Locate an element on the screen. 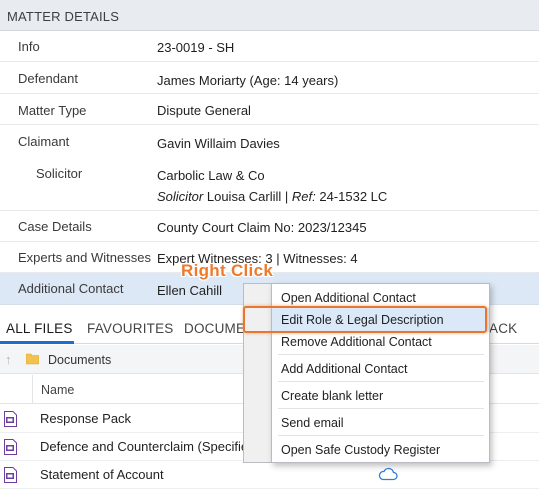 This screenshot has height=489, width=539. folder-icon is located at coordinates (32, 359).